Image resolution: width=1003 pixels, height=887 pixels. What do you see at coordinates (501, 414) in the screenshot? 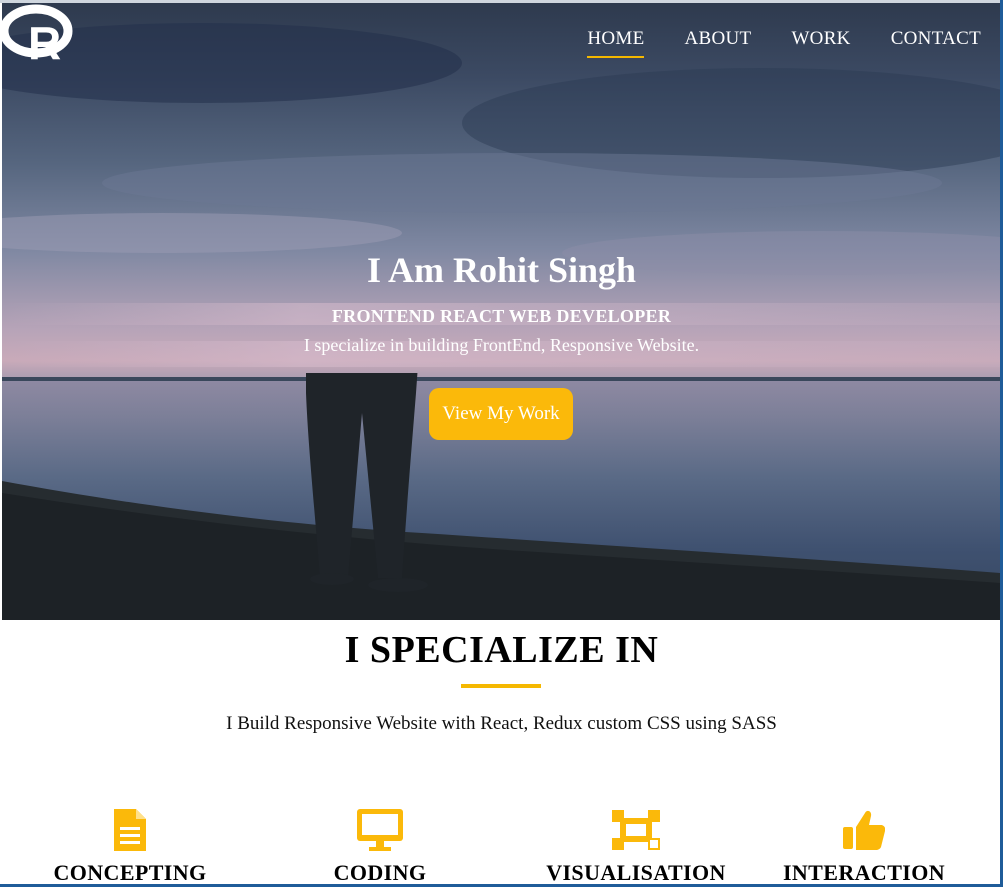
I see `view-my-work-button: View My Work` at bounding box center [501, 414].